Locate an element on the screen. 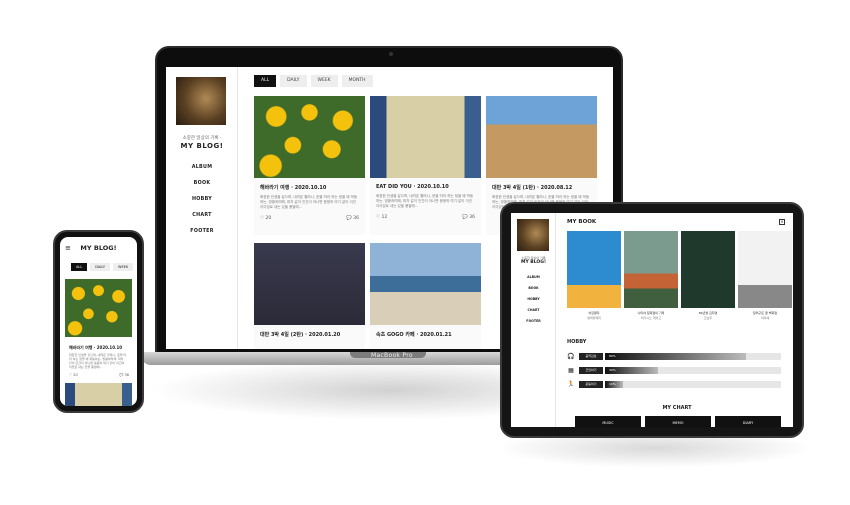 This screenshot has height=505, width=850. chart-tab-diary: DIARY is located at coordinates (748, 421).